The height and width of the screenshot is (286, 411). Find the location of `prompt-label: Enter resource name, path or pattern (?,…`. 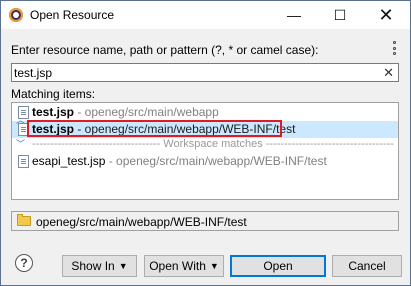

prompt-label: Enter resource name, path or pattern (?,… is located at coordinates (165, 50).